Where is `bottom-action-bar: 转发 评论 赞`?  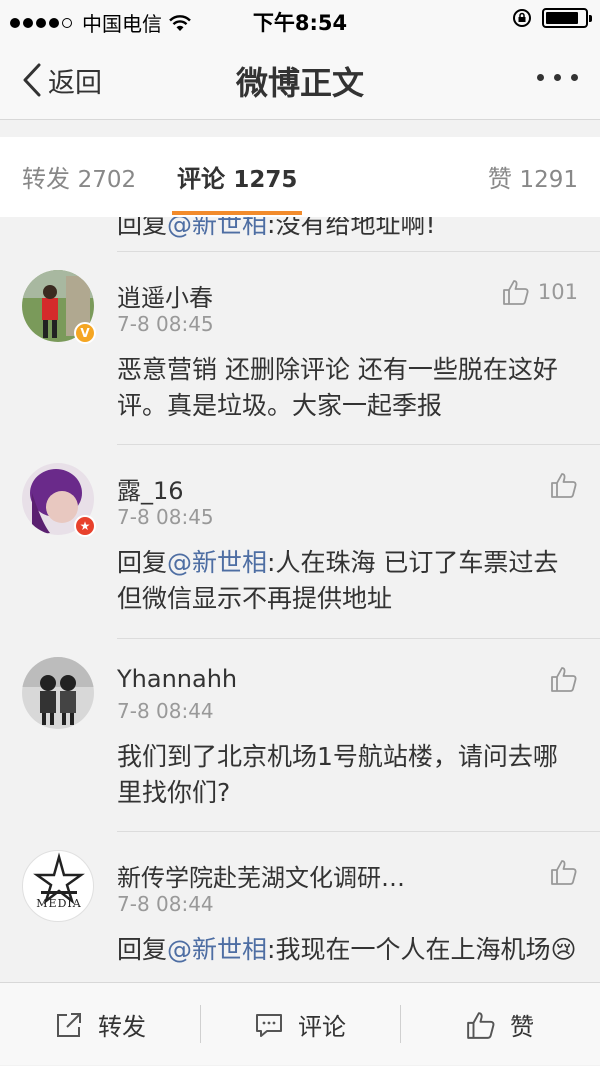 bottom-action-bar: 转发 评论 赞 is located at coordinates (300, 1023).